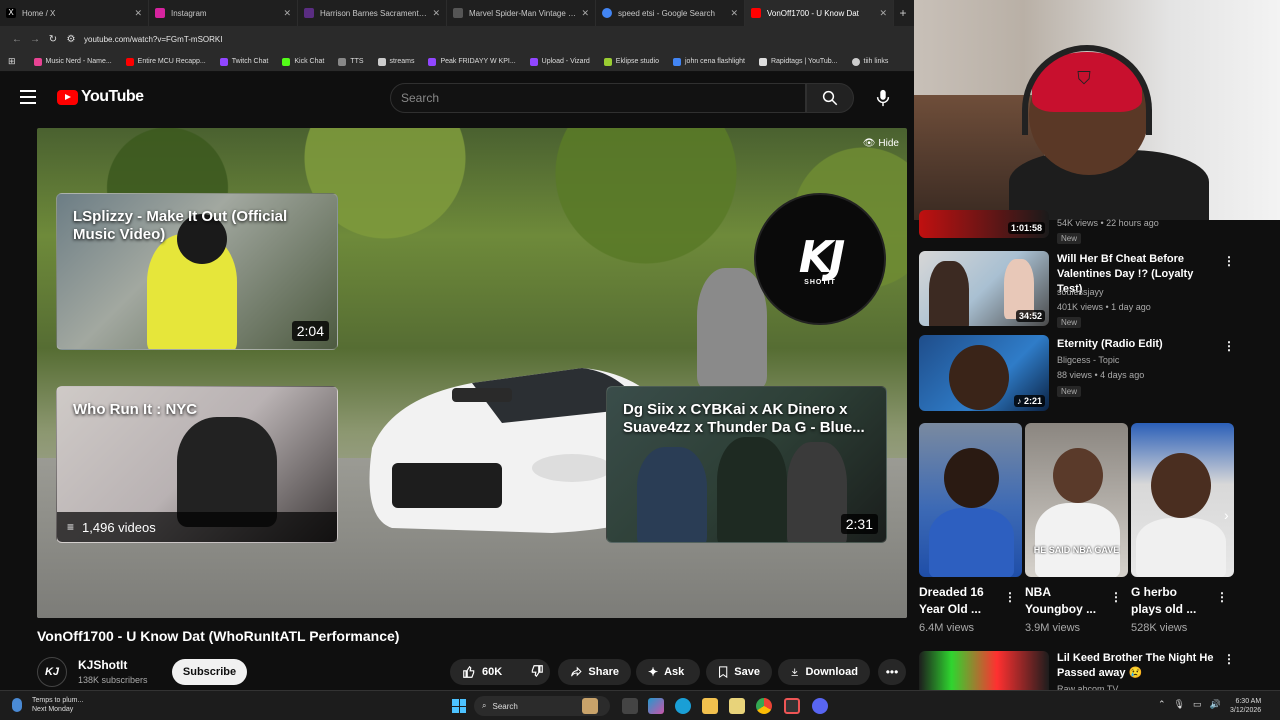 The width and height of the screenshot is (1280, 720). I want to click on tab-x: X Home / X ✕, so click(74, 13).